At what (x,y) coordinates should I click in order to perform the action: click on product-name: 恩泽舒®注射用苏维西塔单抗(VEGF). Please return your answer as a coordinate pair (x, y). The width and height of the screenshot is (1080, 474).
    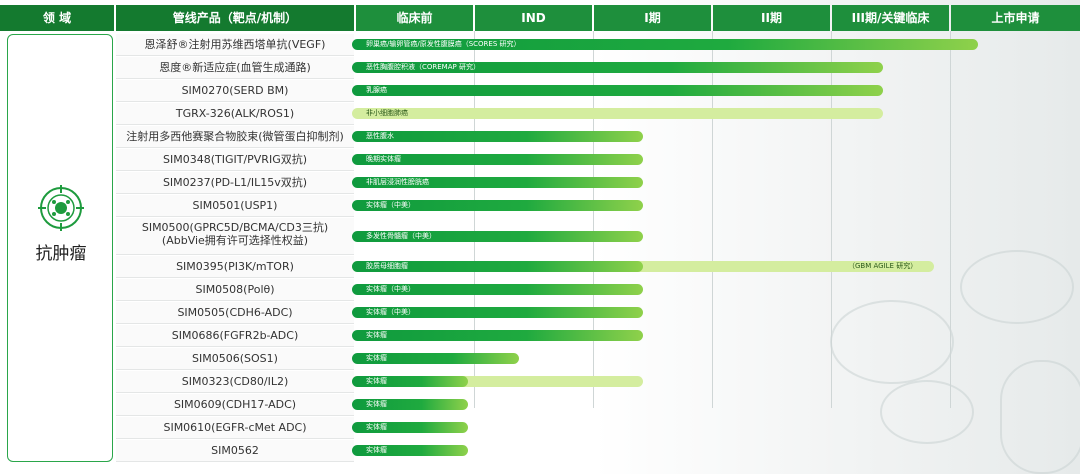
    Looking at the image, I should click on (235, 44).